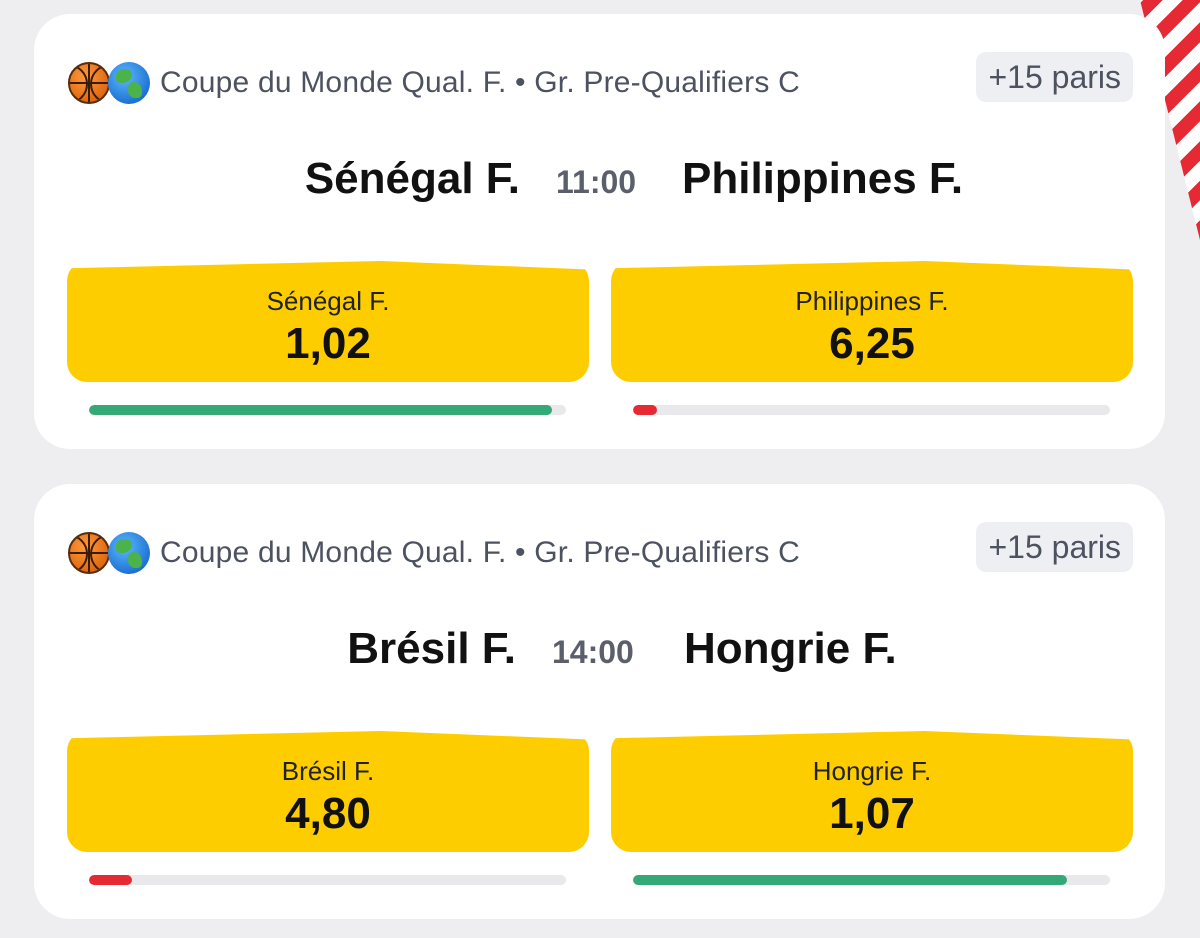  I want to click on odd-label: Brésil F., so click(328, 771).